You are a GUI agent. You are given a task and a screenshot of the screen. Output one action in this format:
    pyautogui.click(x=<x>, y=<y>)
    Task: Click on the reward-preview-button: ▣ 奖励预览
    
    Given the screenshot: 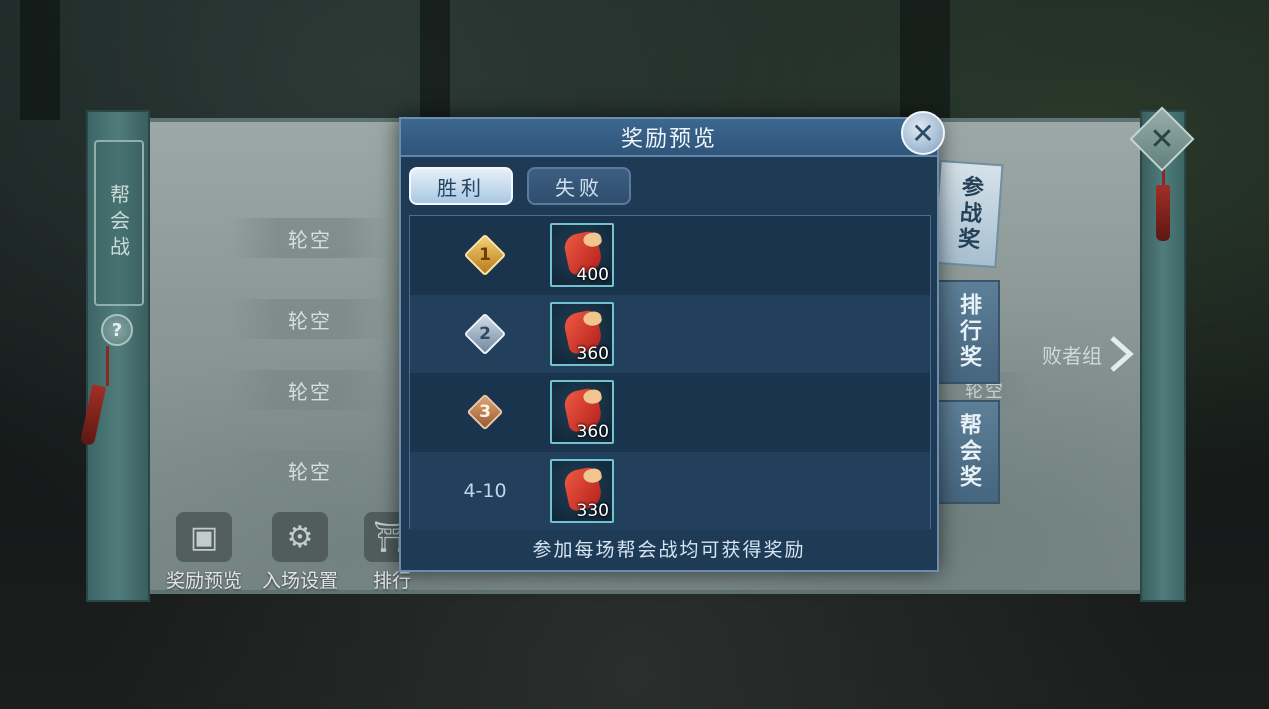 What is the action you would take?
    pyautogui.click(x=204, y=552)
    